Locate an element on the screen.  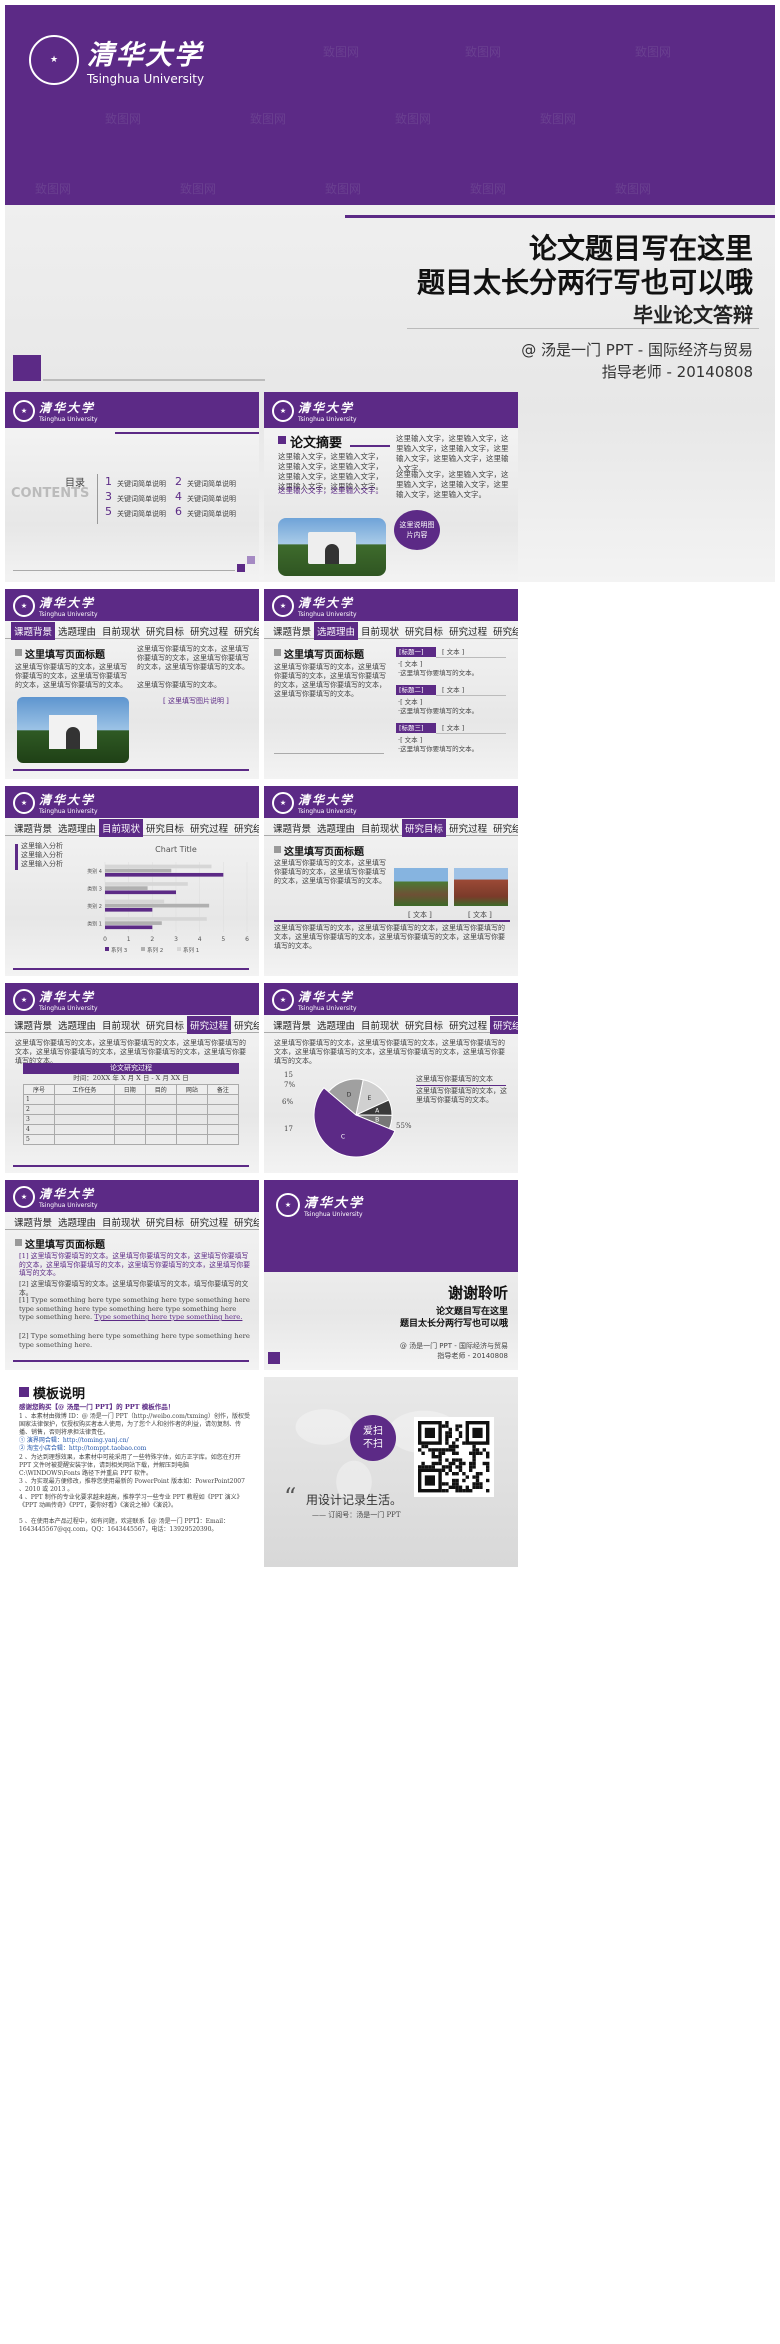
table-cell: 2 is located at coordinates (39, 1109).